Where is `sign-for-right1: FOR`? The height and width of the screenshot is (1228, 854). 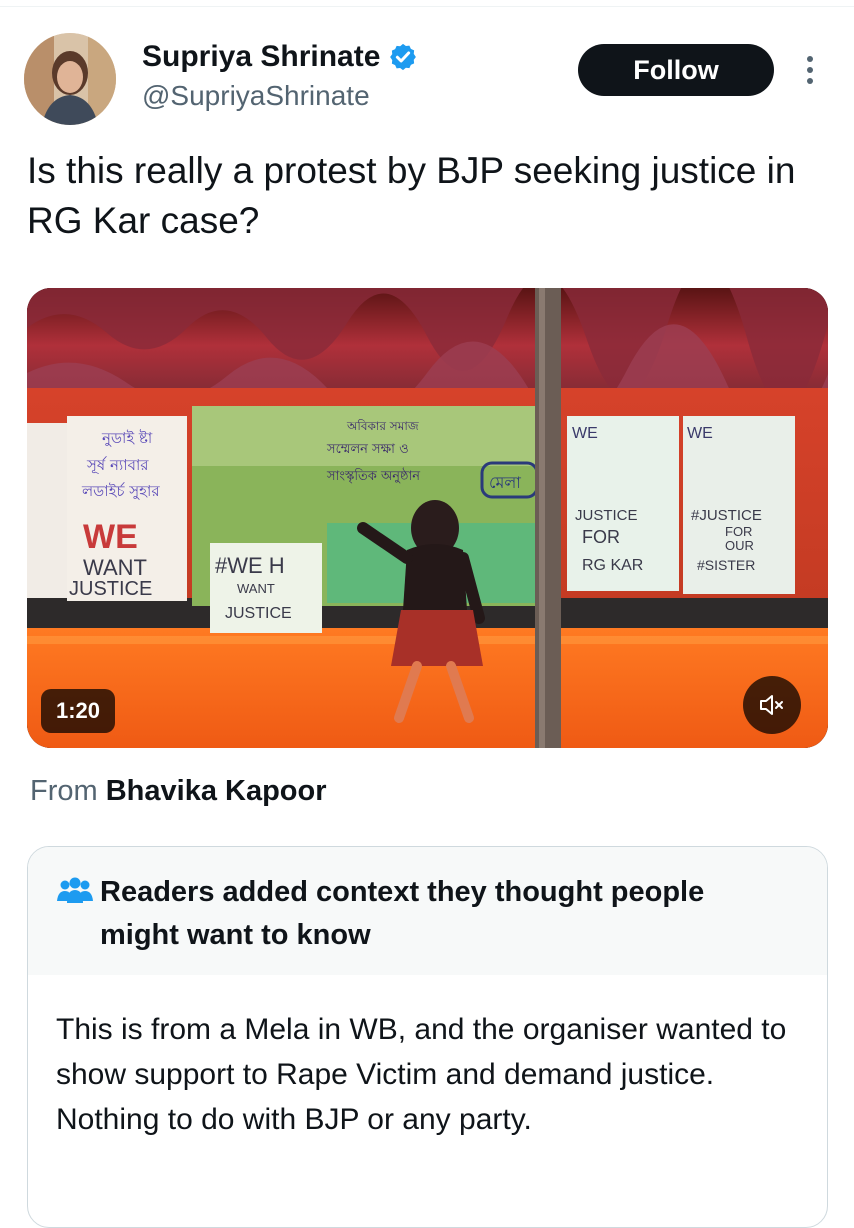
sign-for-right1: FOR is located at coordinates (601, 537).